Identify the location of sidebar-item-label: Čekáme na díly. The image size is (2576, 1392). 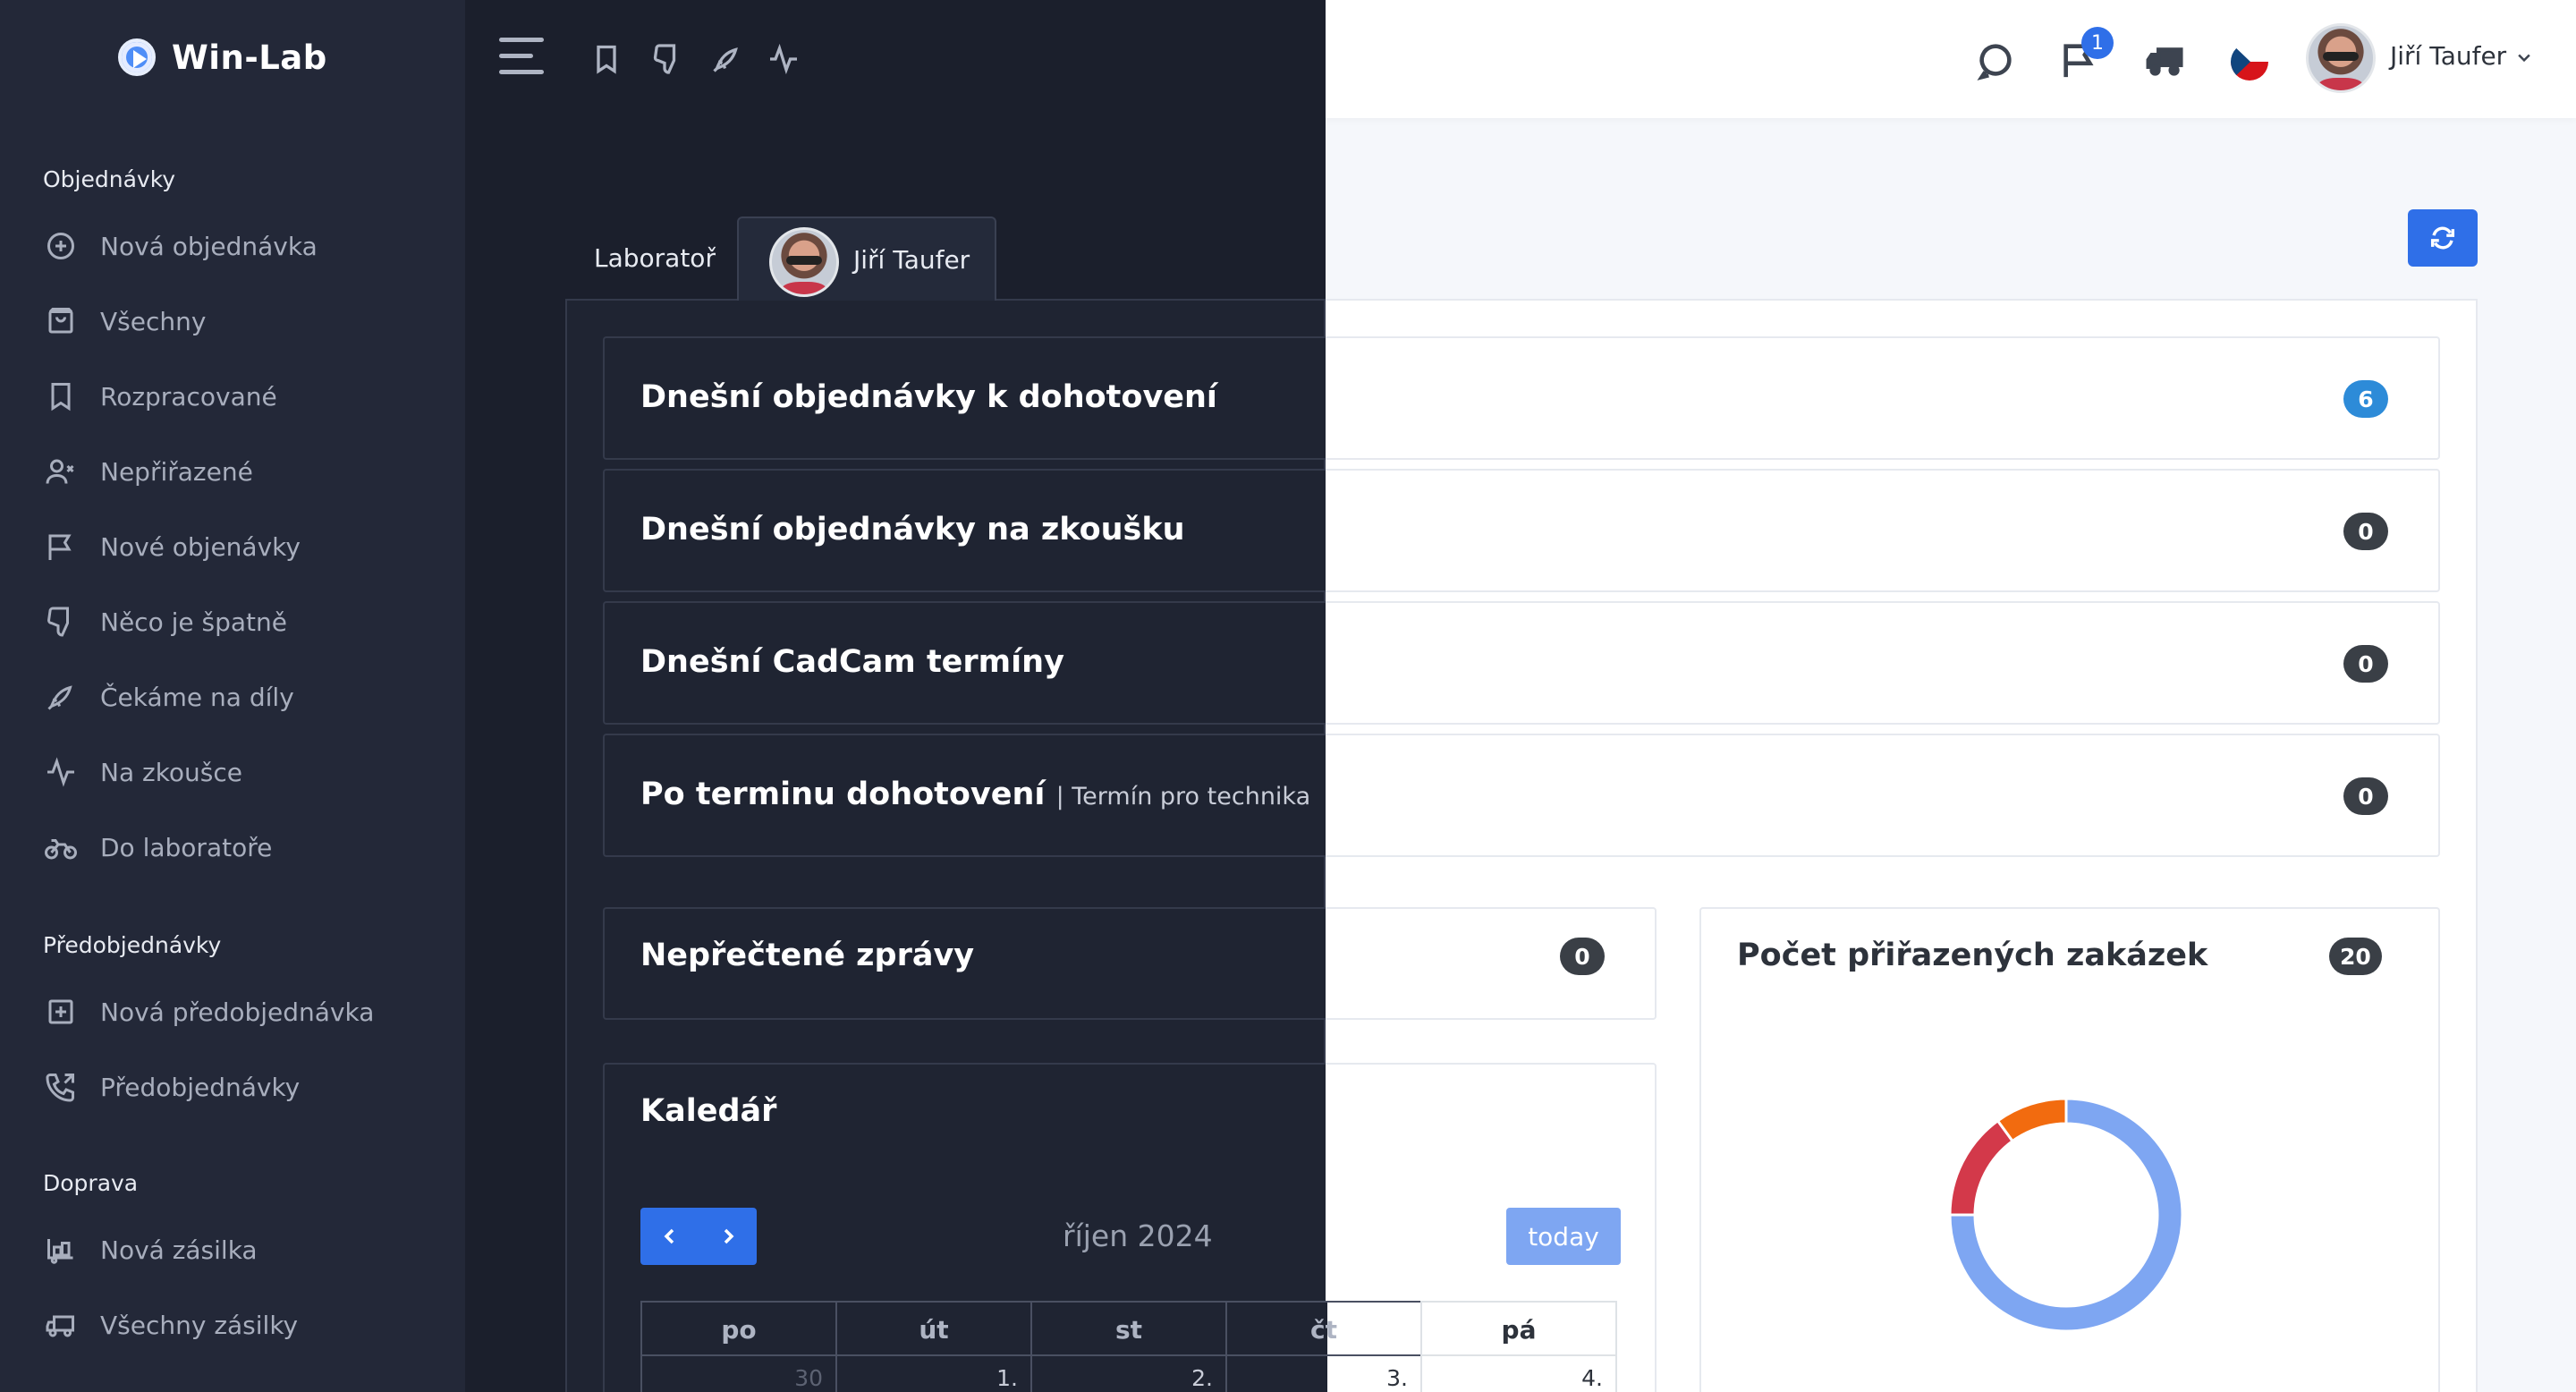
(197, 697).